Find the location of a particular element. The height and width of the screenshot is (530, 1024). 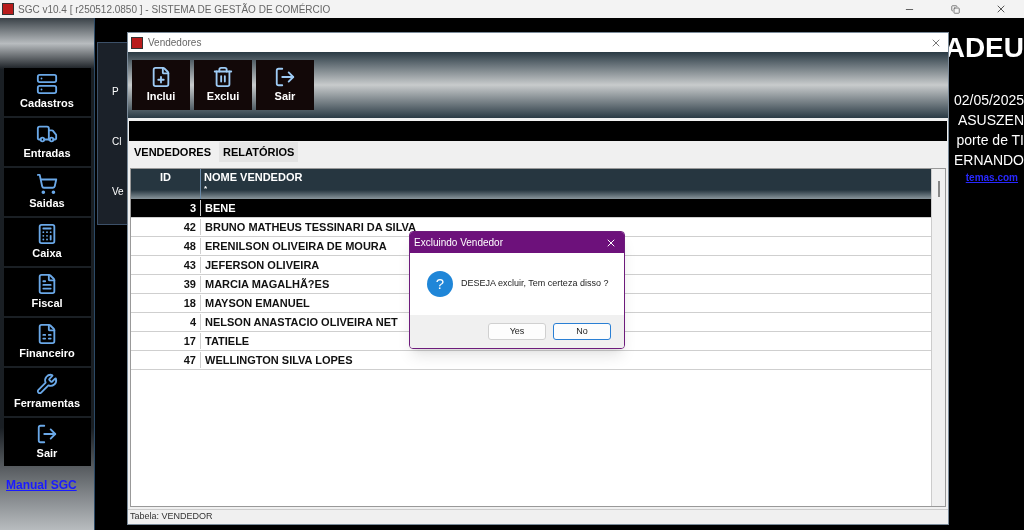

table-cell-text: MAYSON EMANUEL is located at coordinates (257, 303).